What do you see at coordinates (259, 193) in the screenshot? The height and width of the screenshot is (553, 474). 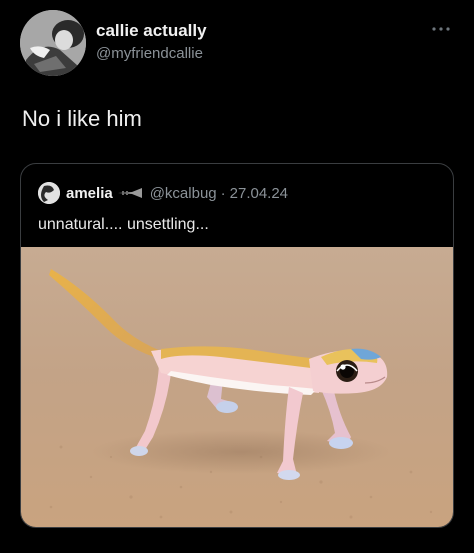 I see `quoted-tweet-date: 27.04.24` at bounding box center [259, 193].